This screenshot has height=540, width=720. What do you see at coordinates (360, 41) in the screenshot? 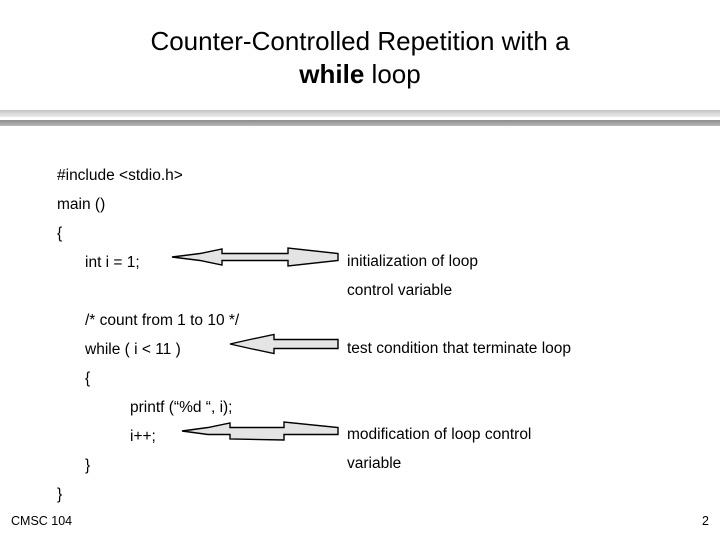
I see `title-line-1: Counter-Controlled Repetition with a` at bounding box center [360, 41].